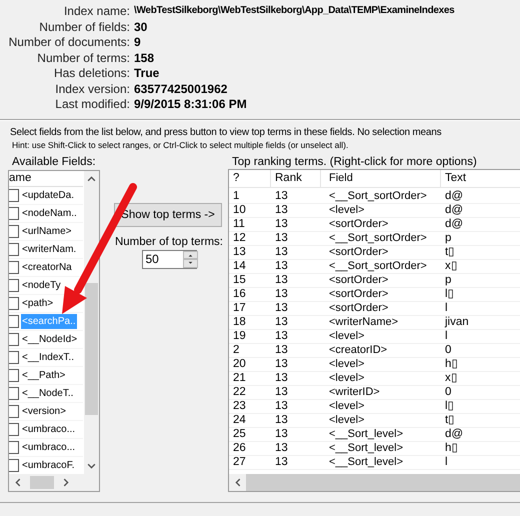  What do you see at coordinates (54, 162) in the screenshot?
I see `panel-title: Available Fields:` at bounding box center [54, 162].